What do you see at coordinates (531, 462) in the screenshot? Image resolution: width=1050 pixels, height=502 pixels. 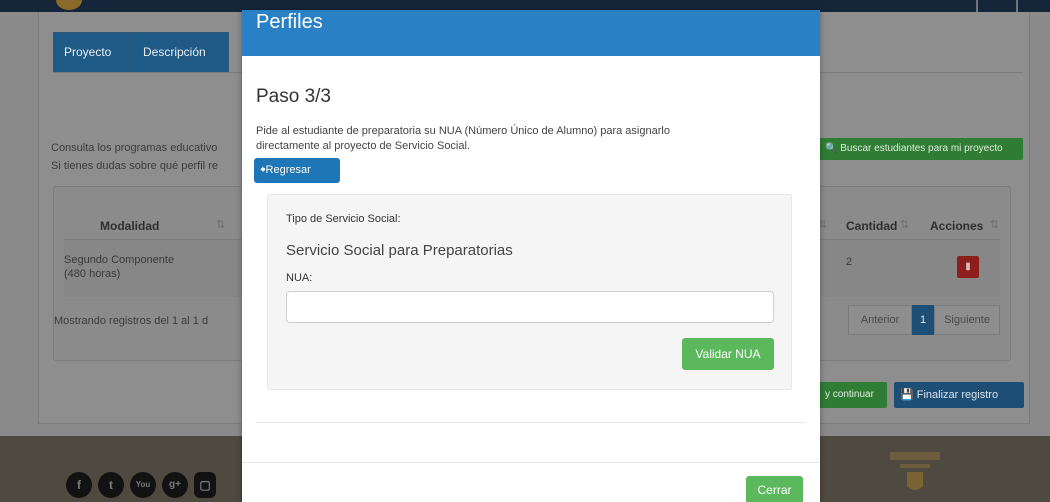 I see `modal-footer-divider` at bounding box center [531, 462].